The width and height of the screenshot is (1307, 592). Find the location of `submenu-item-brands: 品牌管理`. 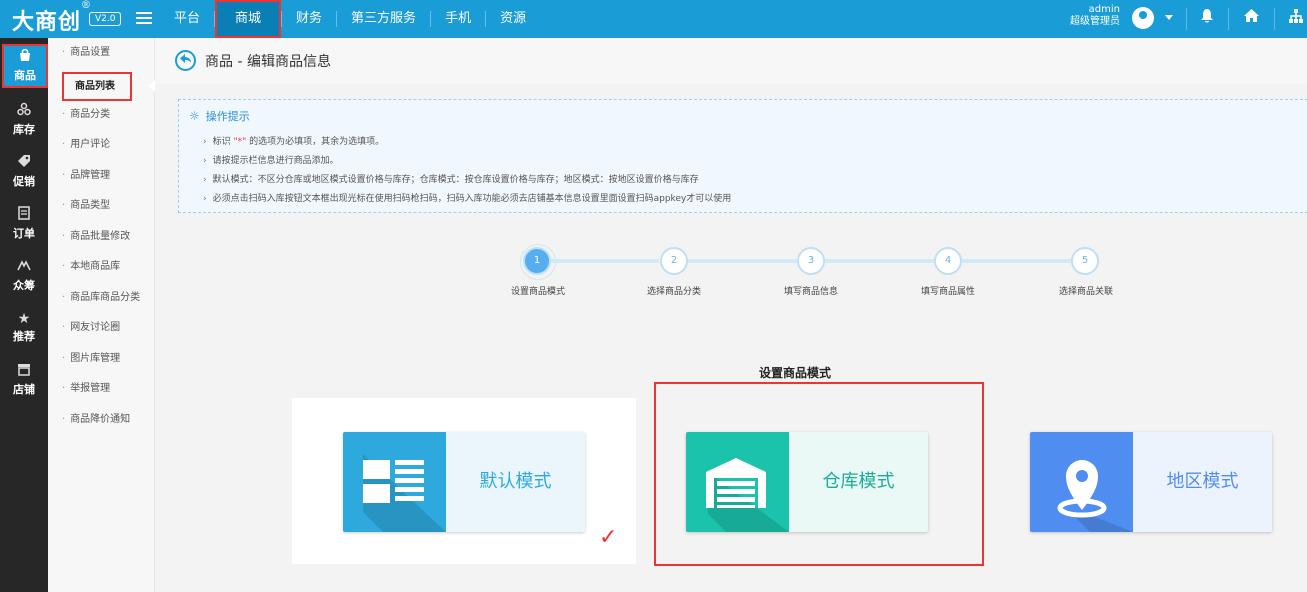

submenu-item-brands: 品牌管理 is located at coordinates (101, 176).